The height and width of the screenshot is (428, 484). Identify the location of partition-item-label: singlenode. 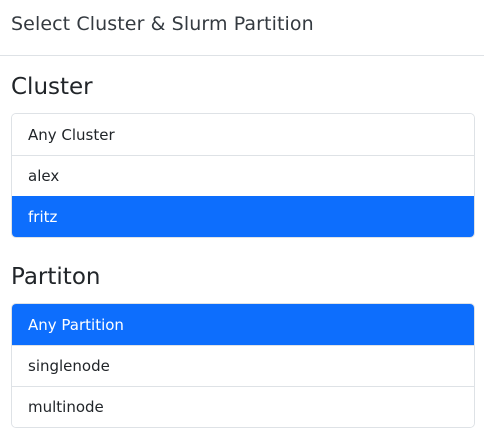
(69, 366).